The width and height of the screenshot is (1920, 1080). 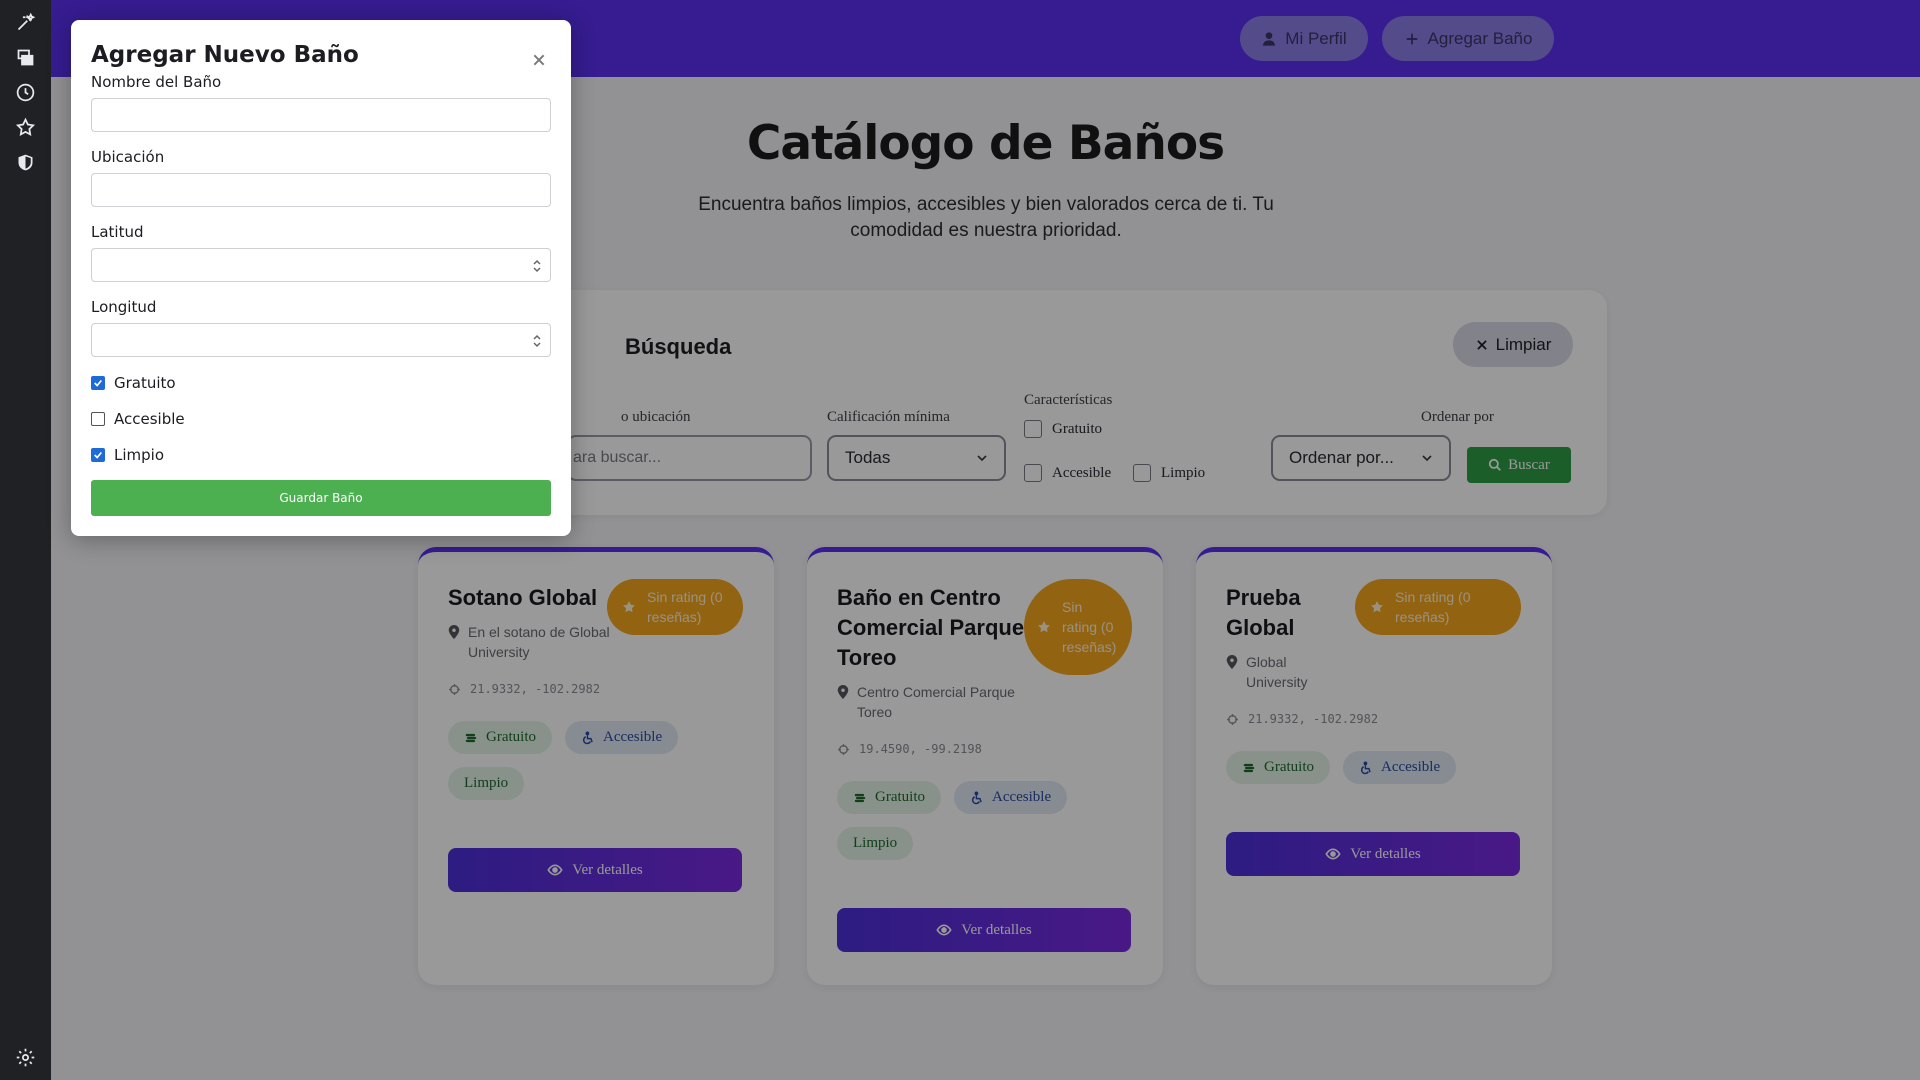 What do you see at coordinates (128, 157) in the screenshot?
I see `location-field-label: Ubicación` at bounding box center [128, 157].